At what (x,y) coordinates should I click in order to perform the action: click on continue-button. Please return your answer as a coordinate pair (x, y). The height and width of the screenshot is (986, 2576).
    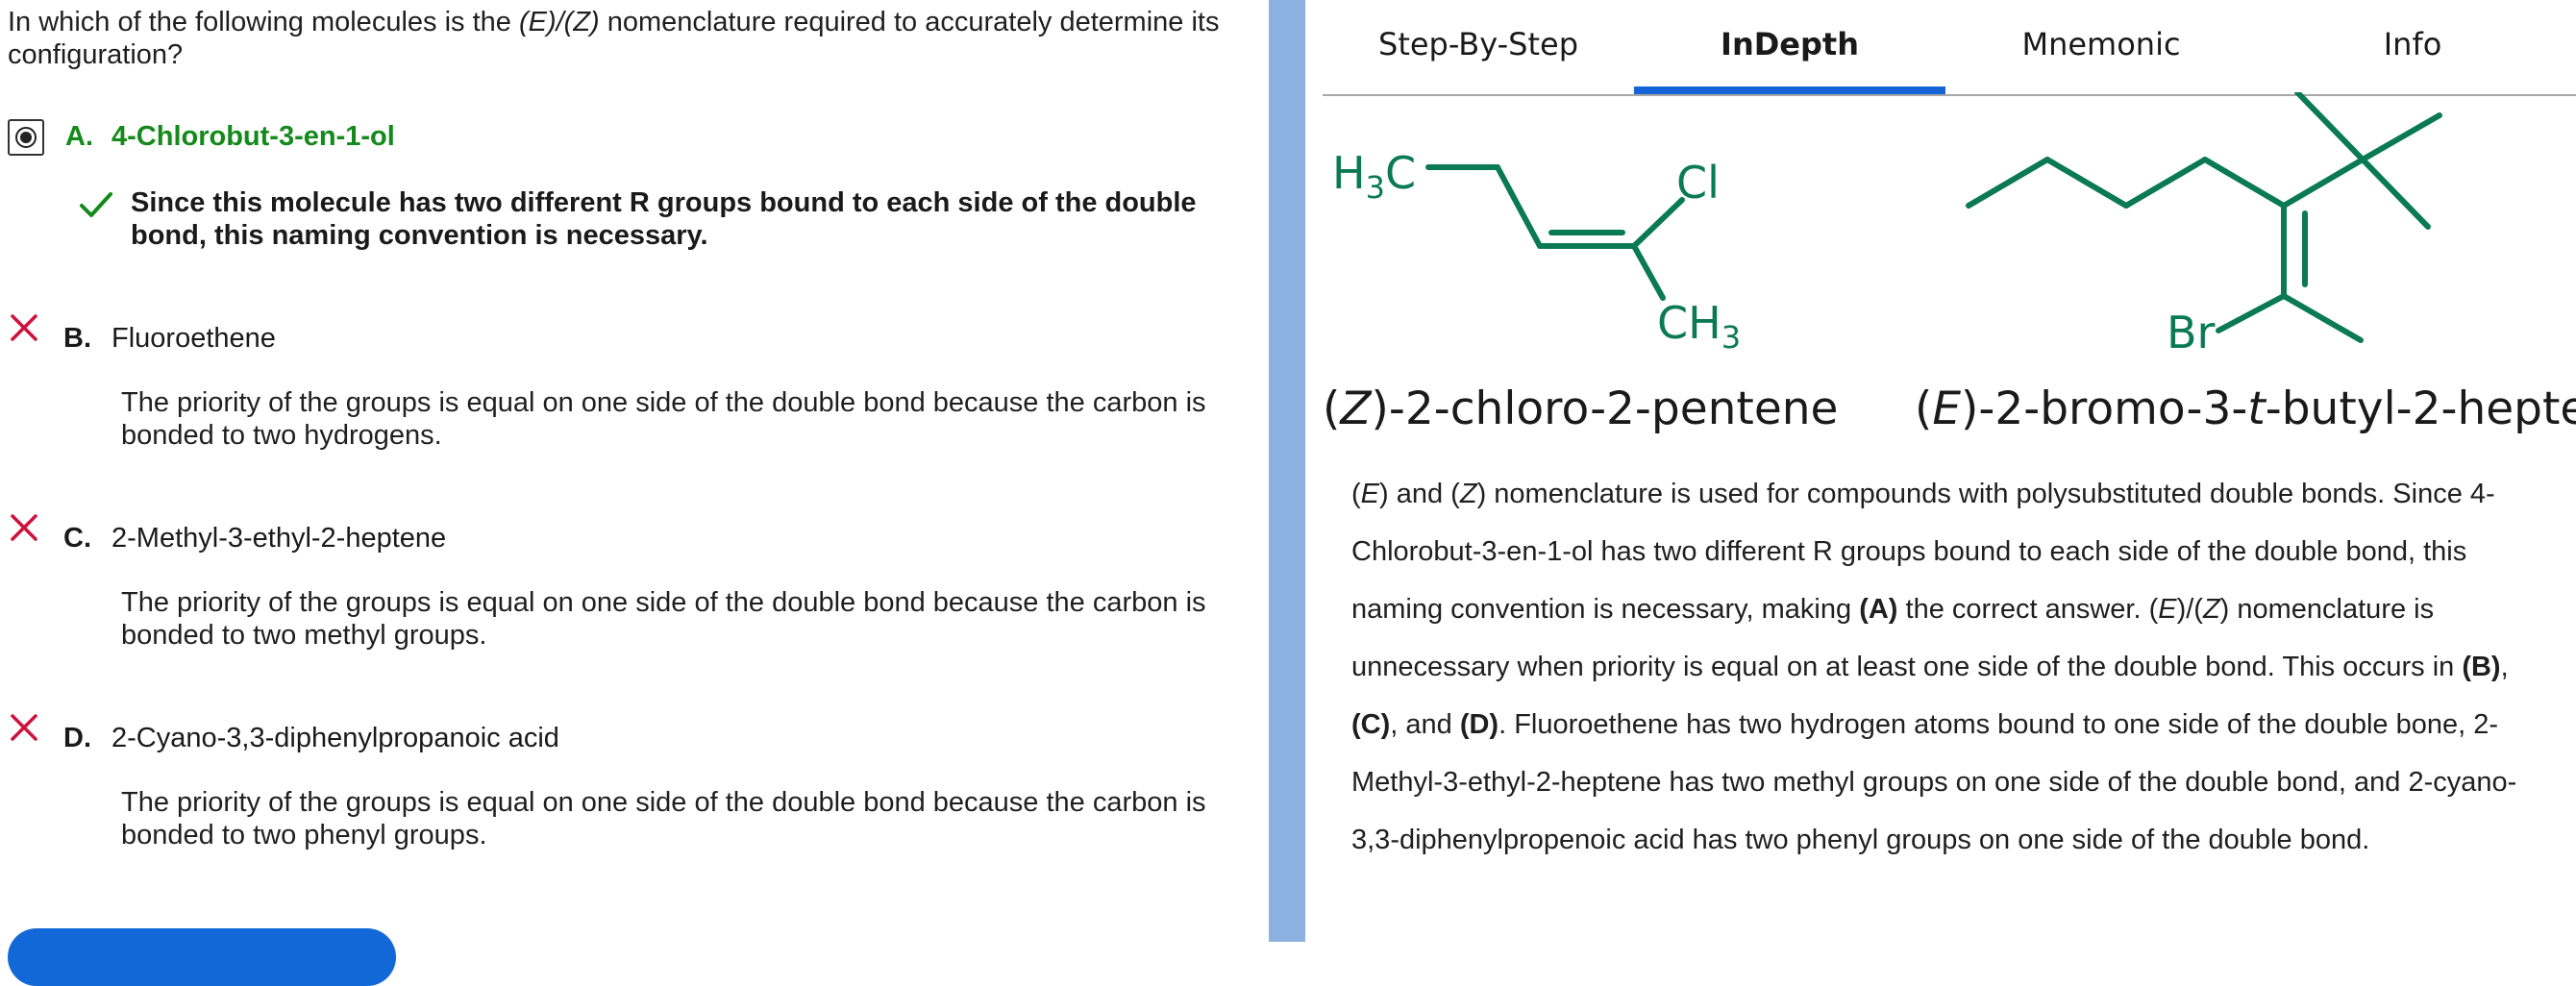
    Looking at the image, I should click on (202, 957).